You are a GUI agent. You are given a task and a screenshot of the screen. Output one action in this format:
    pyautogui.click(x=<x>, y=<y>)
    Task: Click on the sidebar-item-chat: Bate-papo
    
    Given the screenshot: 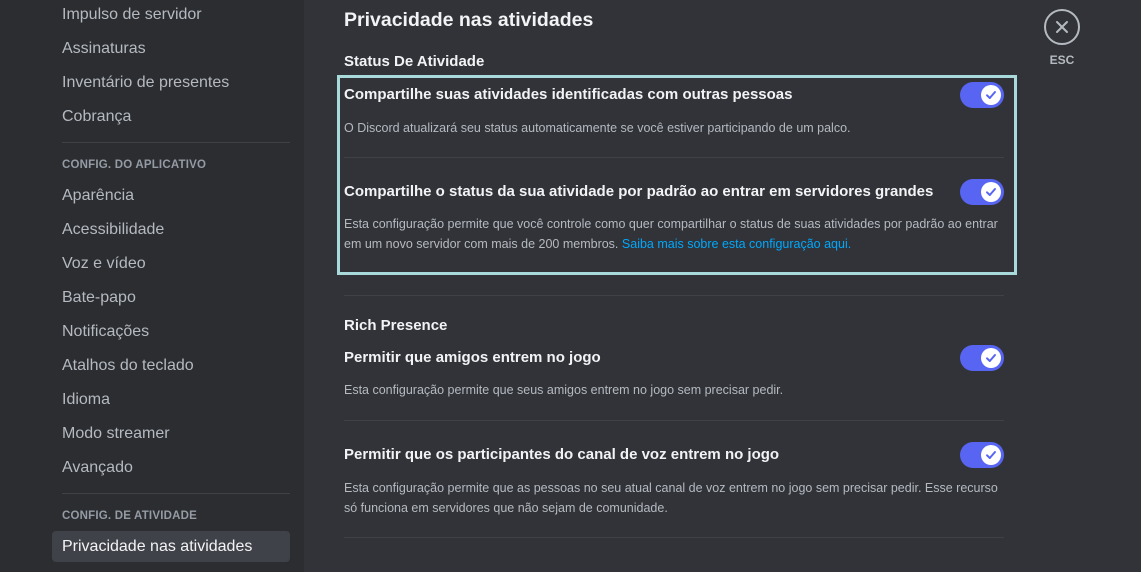 What is the action you would take?
    pyautogui.click(x=171, y=297)
    